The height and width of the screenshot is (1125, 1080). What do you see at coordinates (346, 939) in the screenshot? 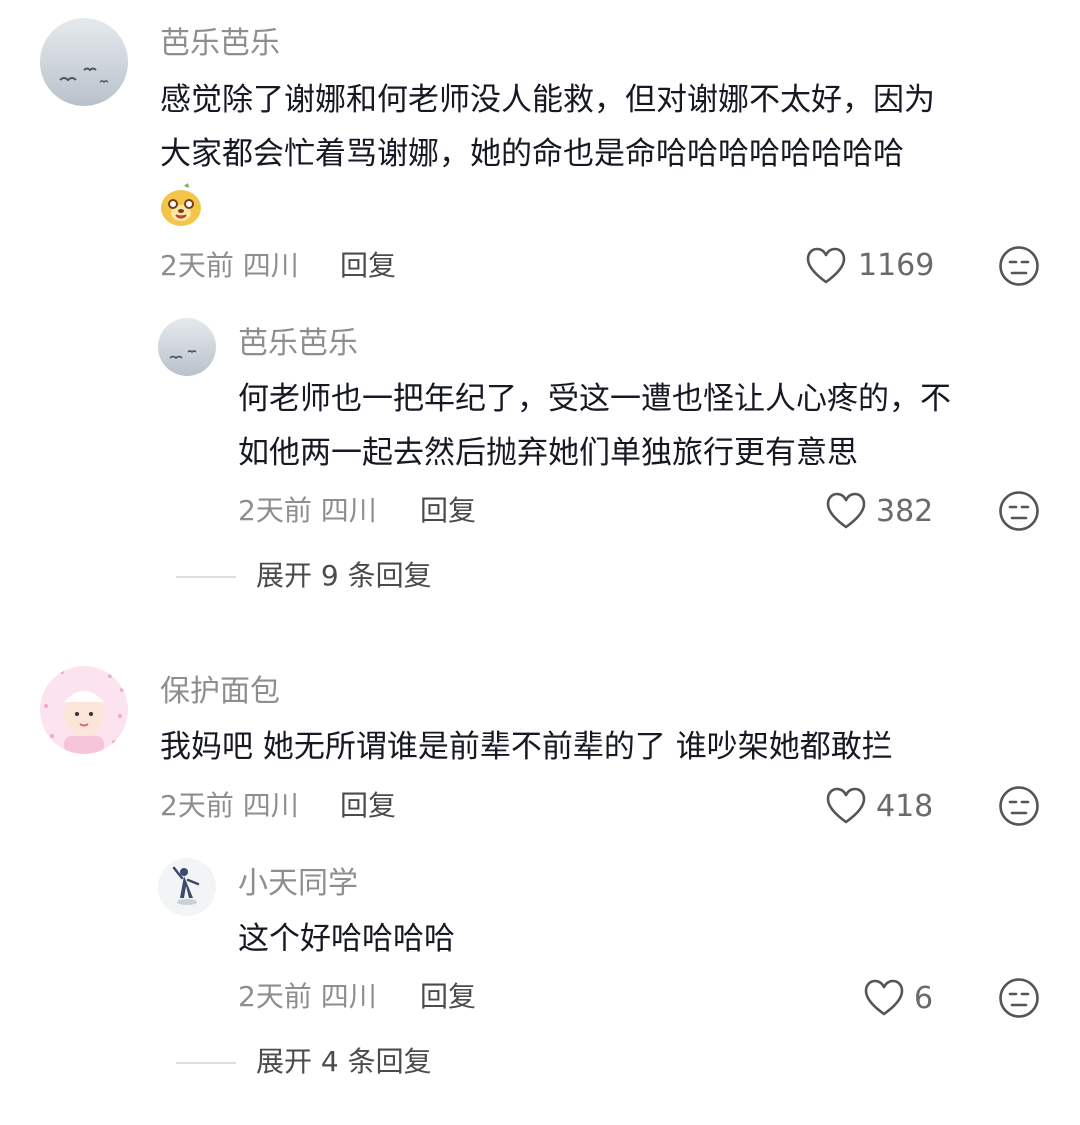
I see `comment-text: 这个好哈哈哈哈` at bounding box center [346, 939].